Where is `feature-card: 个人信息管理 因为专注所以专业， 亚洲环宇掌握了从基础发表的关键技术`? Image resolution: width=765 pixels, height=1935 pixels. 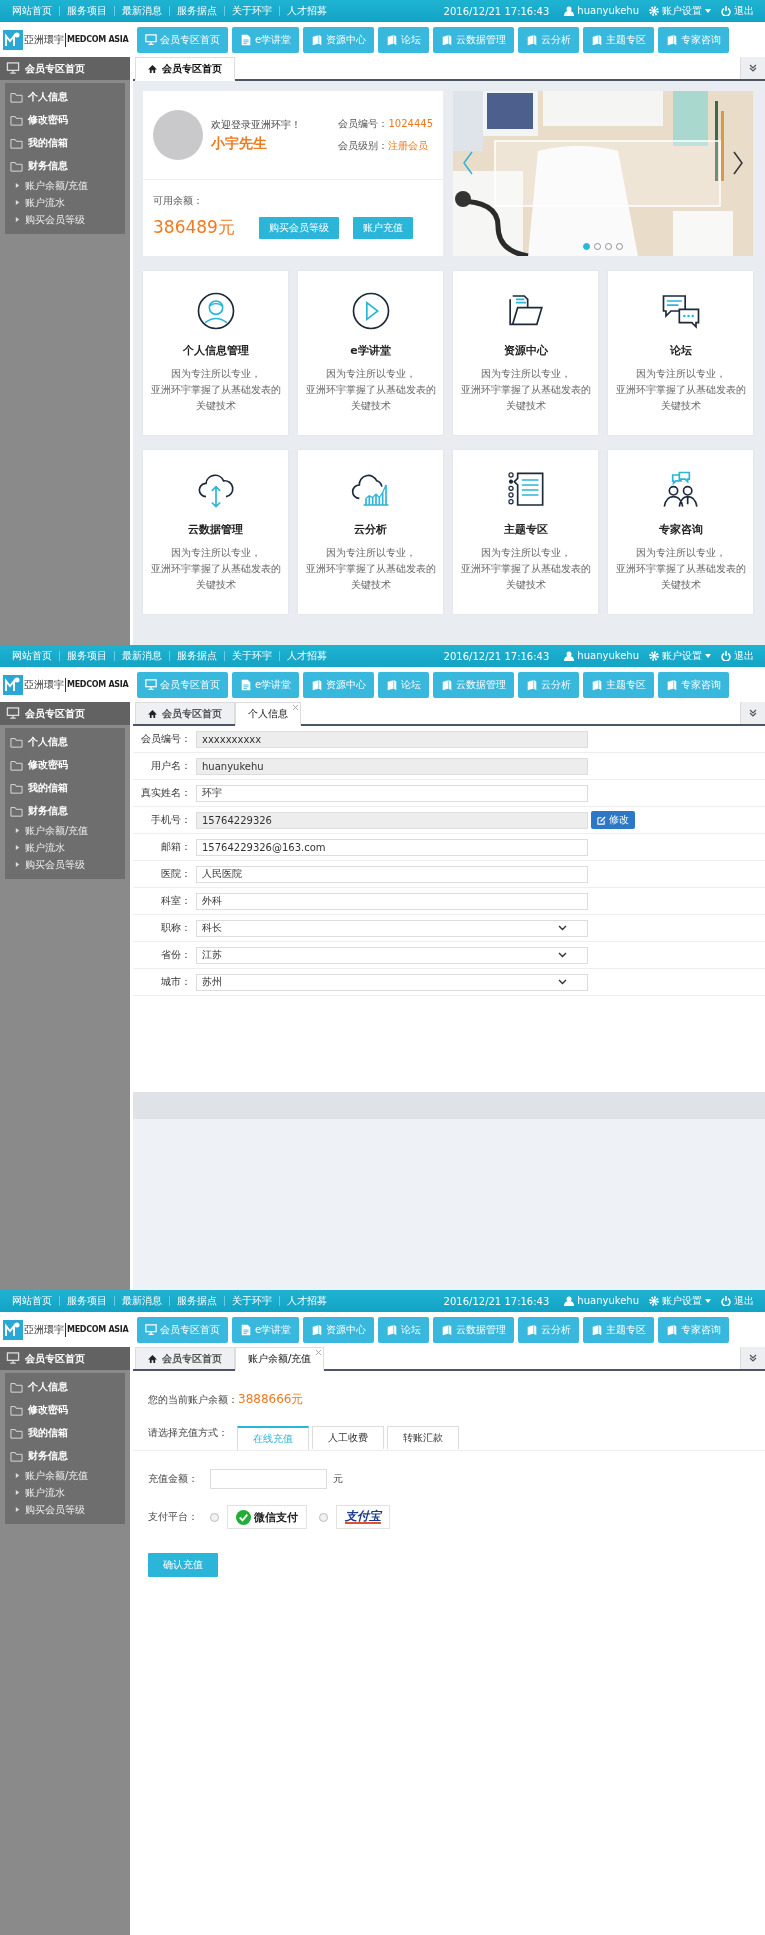
feature-card: 个人信息管理 因为专注所以专业， 亚洲环宇掌握了从基础发表的关键技术 is located at coordinates (215, 353).